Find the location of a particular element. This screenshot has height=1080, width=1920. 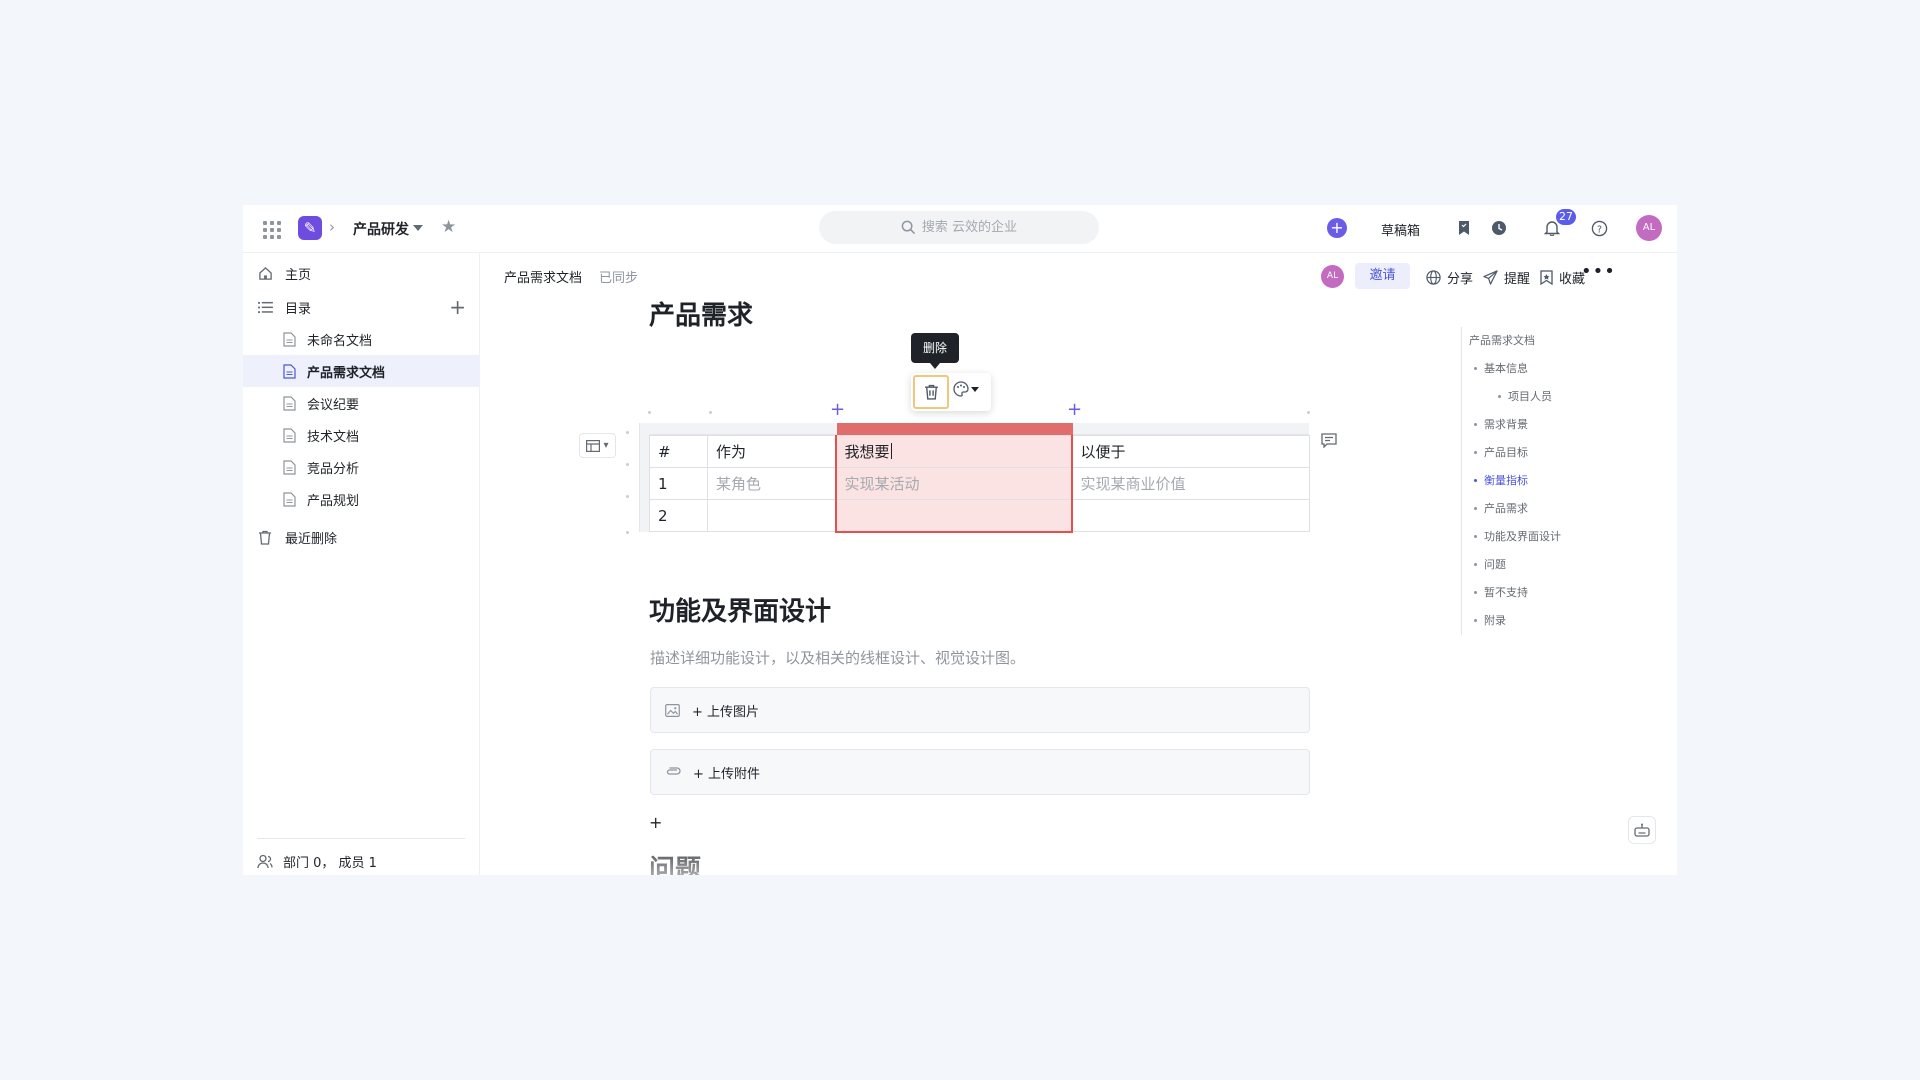

document-header: 产品需求文档 已同步 AL 邀请 分享 提醒 收藏 ••• is located at coordinates (1079, 276).